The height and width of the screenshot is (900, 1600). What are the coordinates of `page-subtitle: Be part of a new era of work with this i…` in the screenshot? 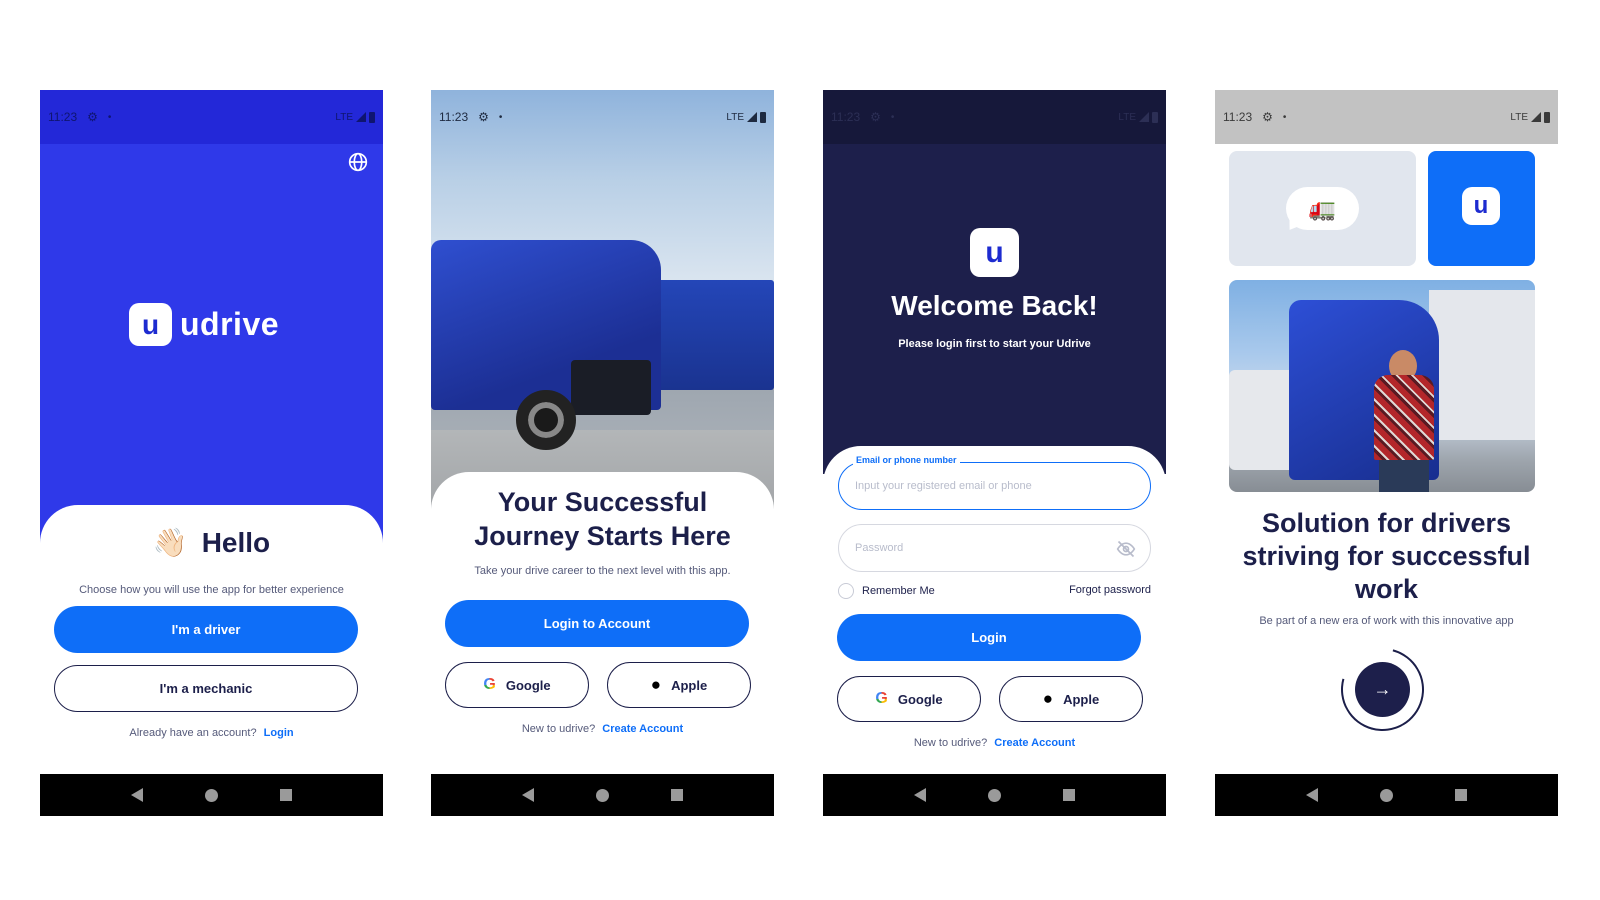 It's located at (1386, 621).